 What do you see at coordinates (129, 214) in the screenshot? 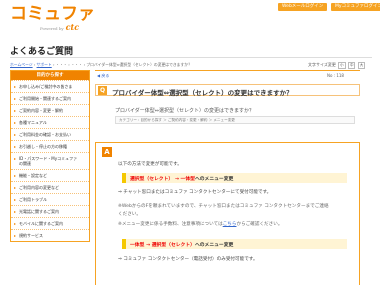
I see `note-1b-text: ください。` at bounding box center [129, 214].